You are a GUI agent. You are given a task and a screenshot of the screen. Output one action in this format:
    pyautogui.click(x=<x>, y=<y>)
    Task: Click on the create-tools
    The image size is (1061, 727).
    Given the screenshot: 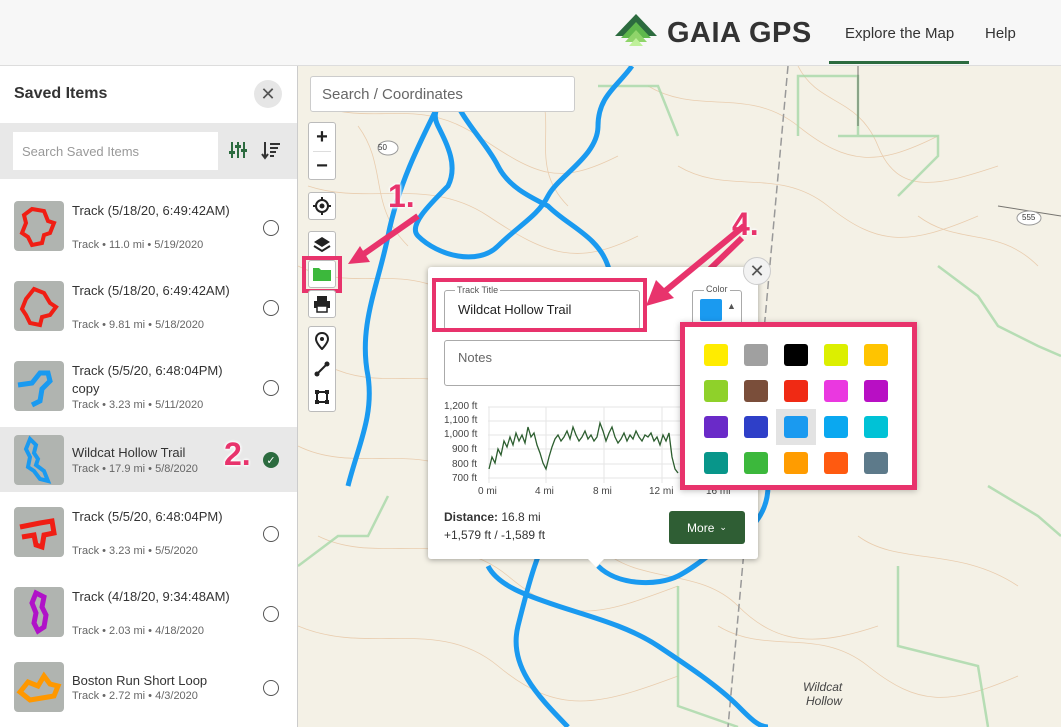 What is the action you would take?
    pyautogui.click(x=322, y=369)
    